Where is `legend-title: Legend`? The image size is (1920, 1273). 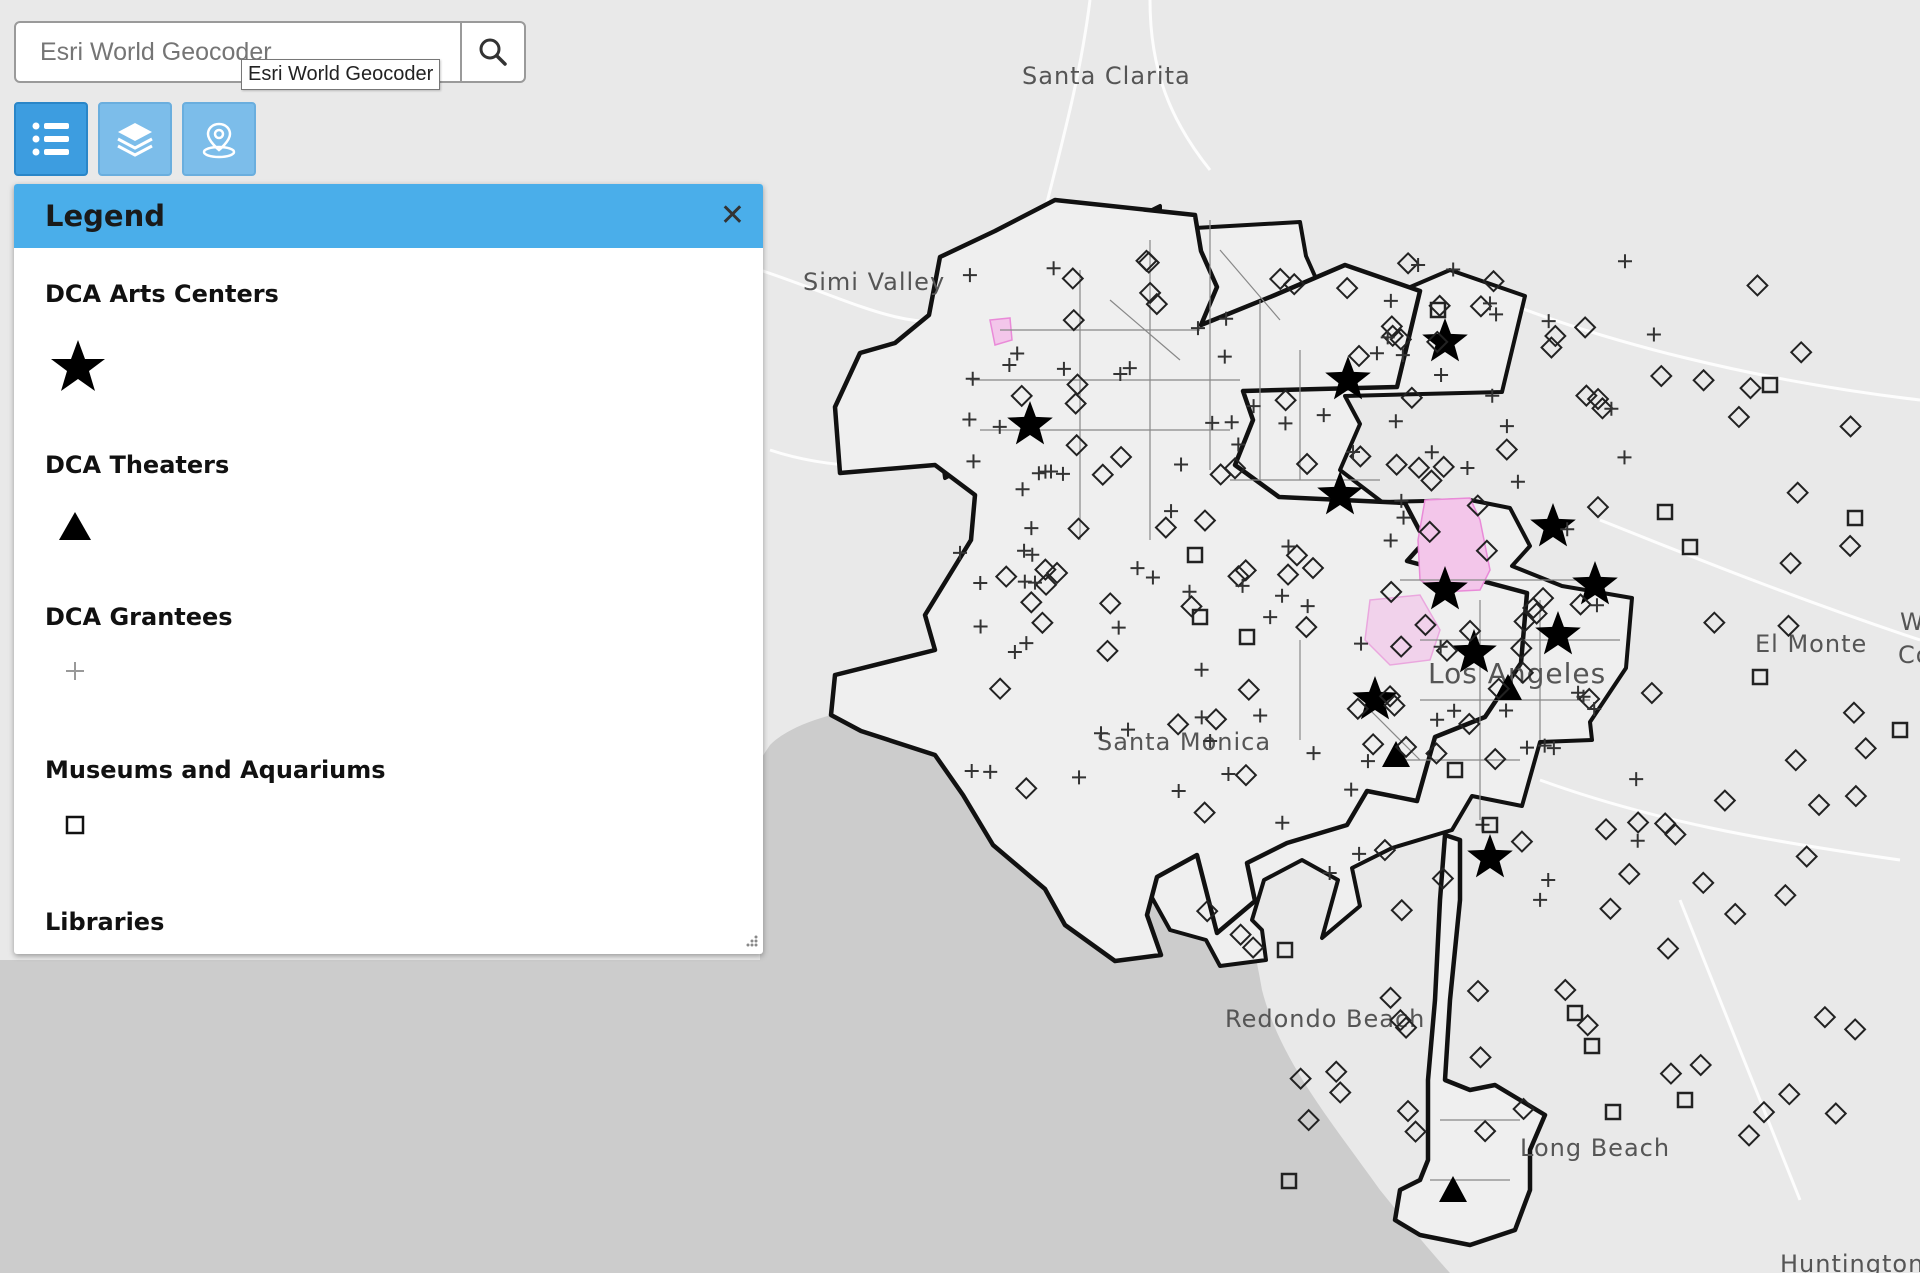 legend-title: Legend is located at coordinates (105, 216).